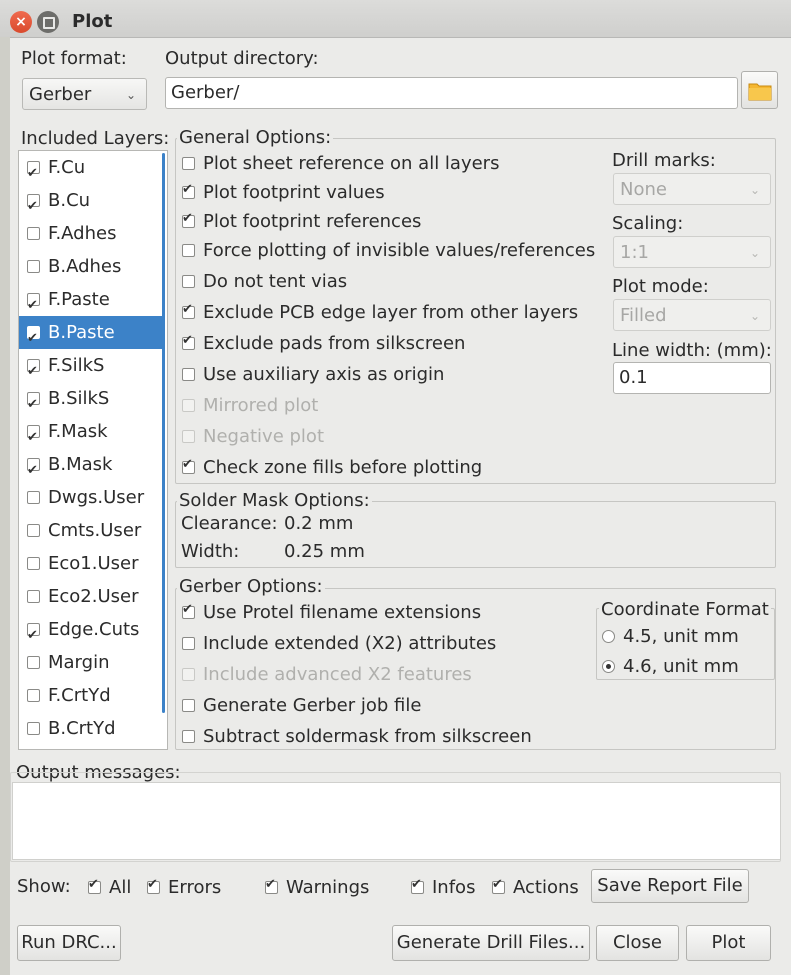 This screenshot has height=975, width=791. What do you see at coordinates (92, 335) in the screenshot?
I see `layer-item-selected: B.Paste` at bounding box center [92, 335].